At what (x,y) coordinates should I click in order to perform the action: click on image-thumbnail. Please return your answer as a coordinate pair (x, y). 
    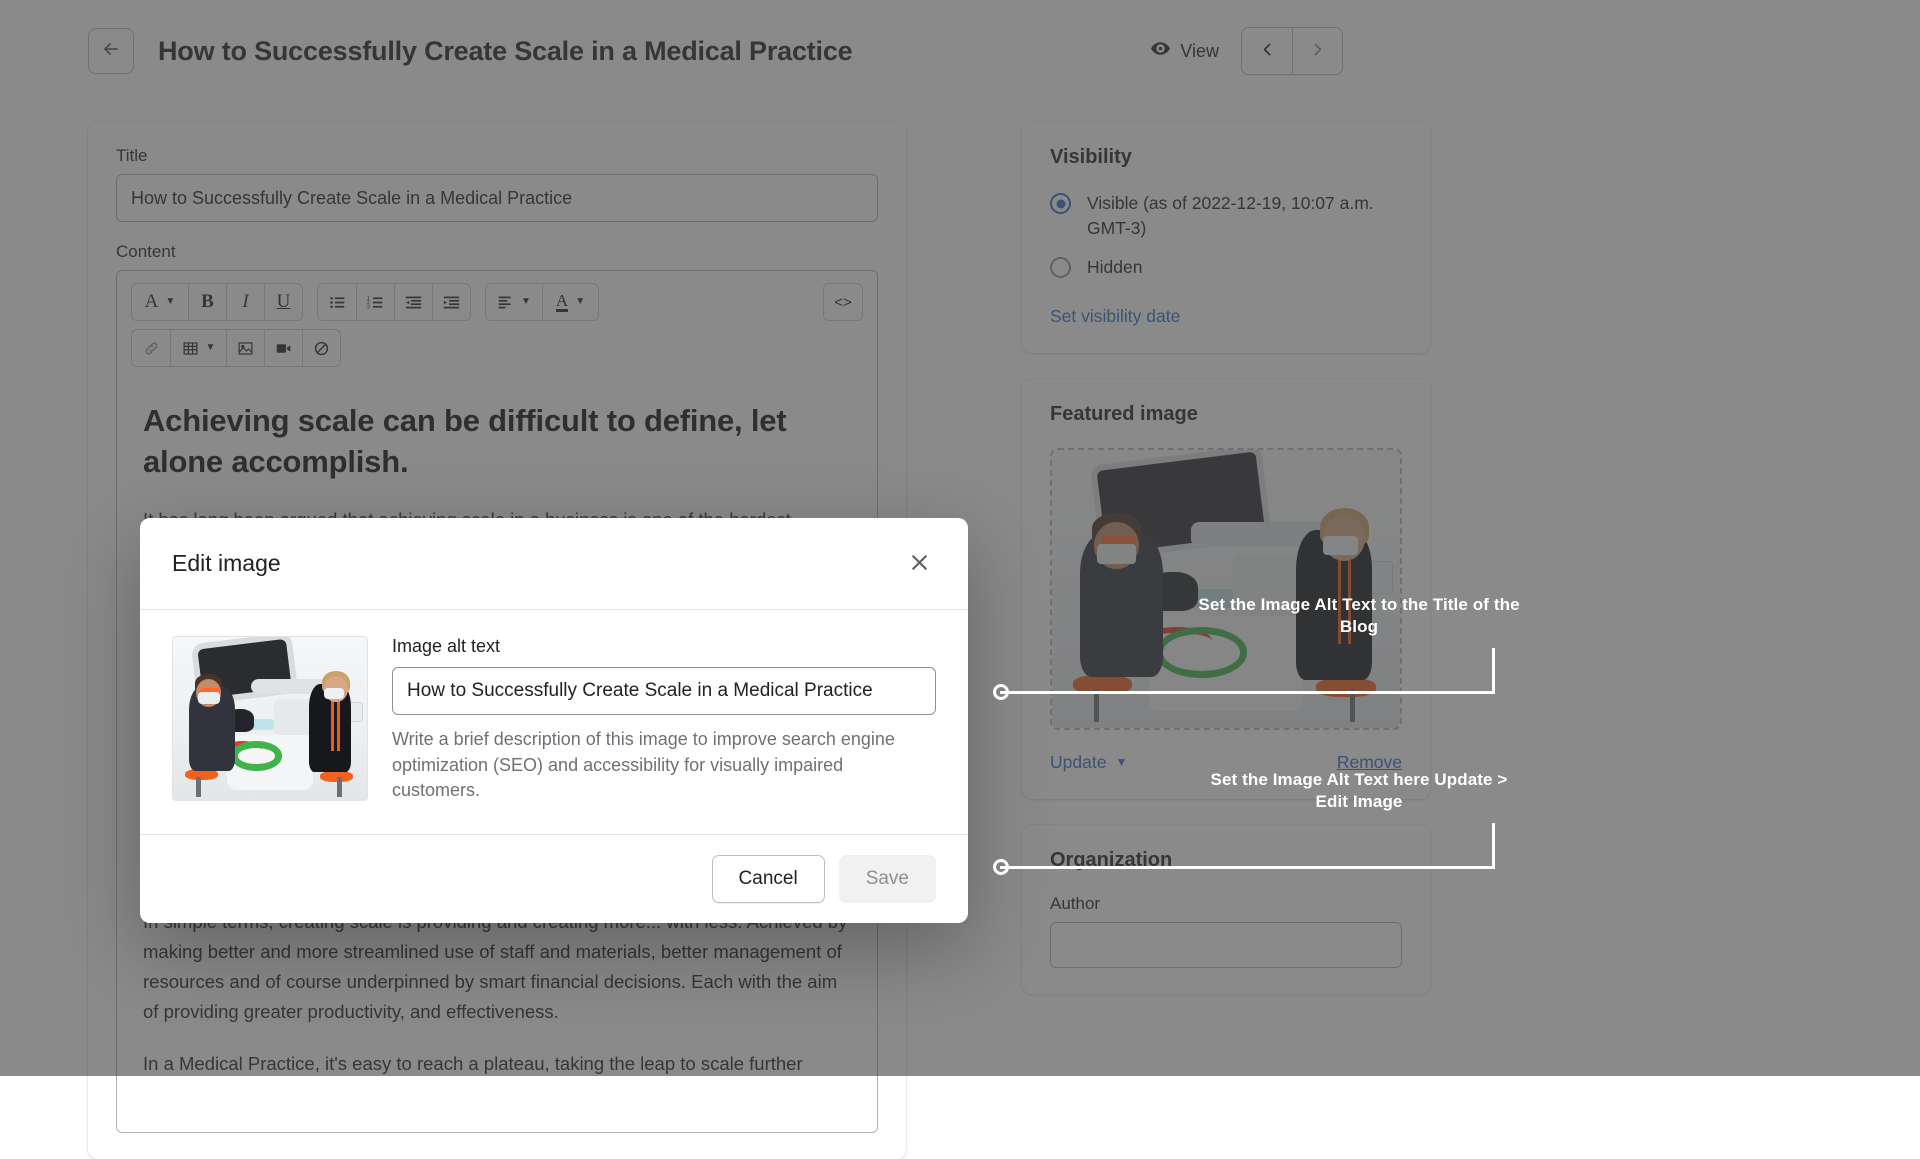
    Looking at the image, I should click on (270, 718).